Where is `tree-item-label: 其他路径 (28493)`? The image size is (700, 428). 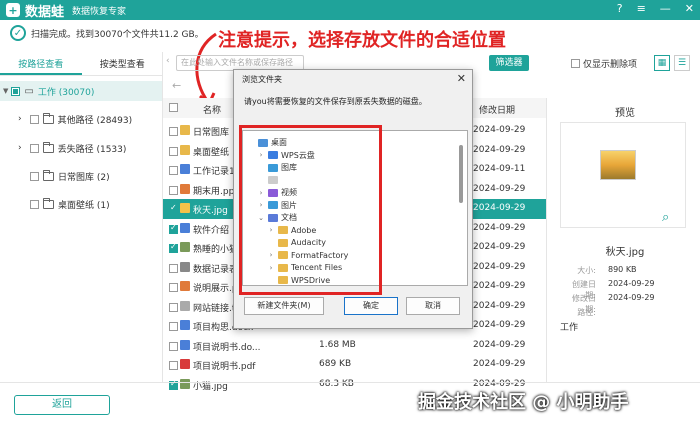
tree-item-label: 其他路径 (28493) is located at coordinates (95, 120).